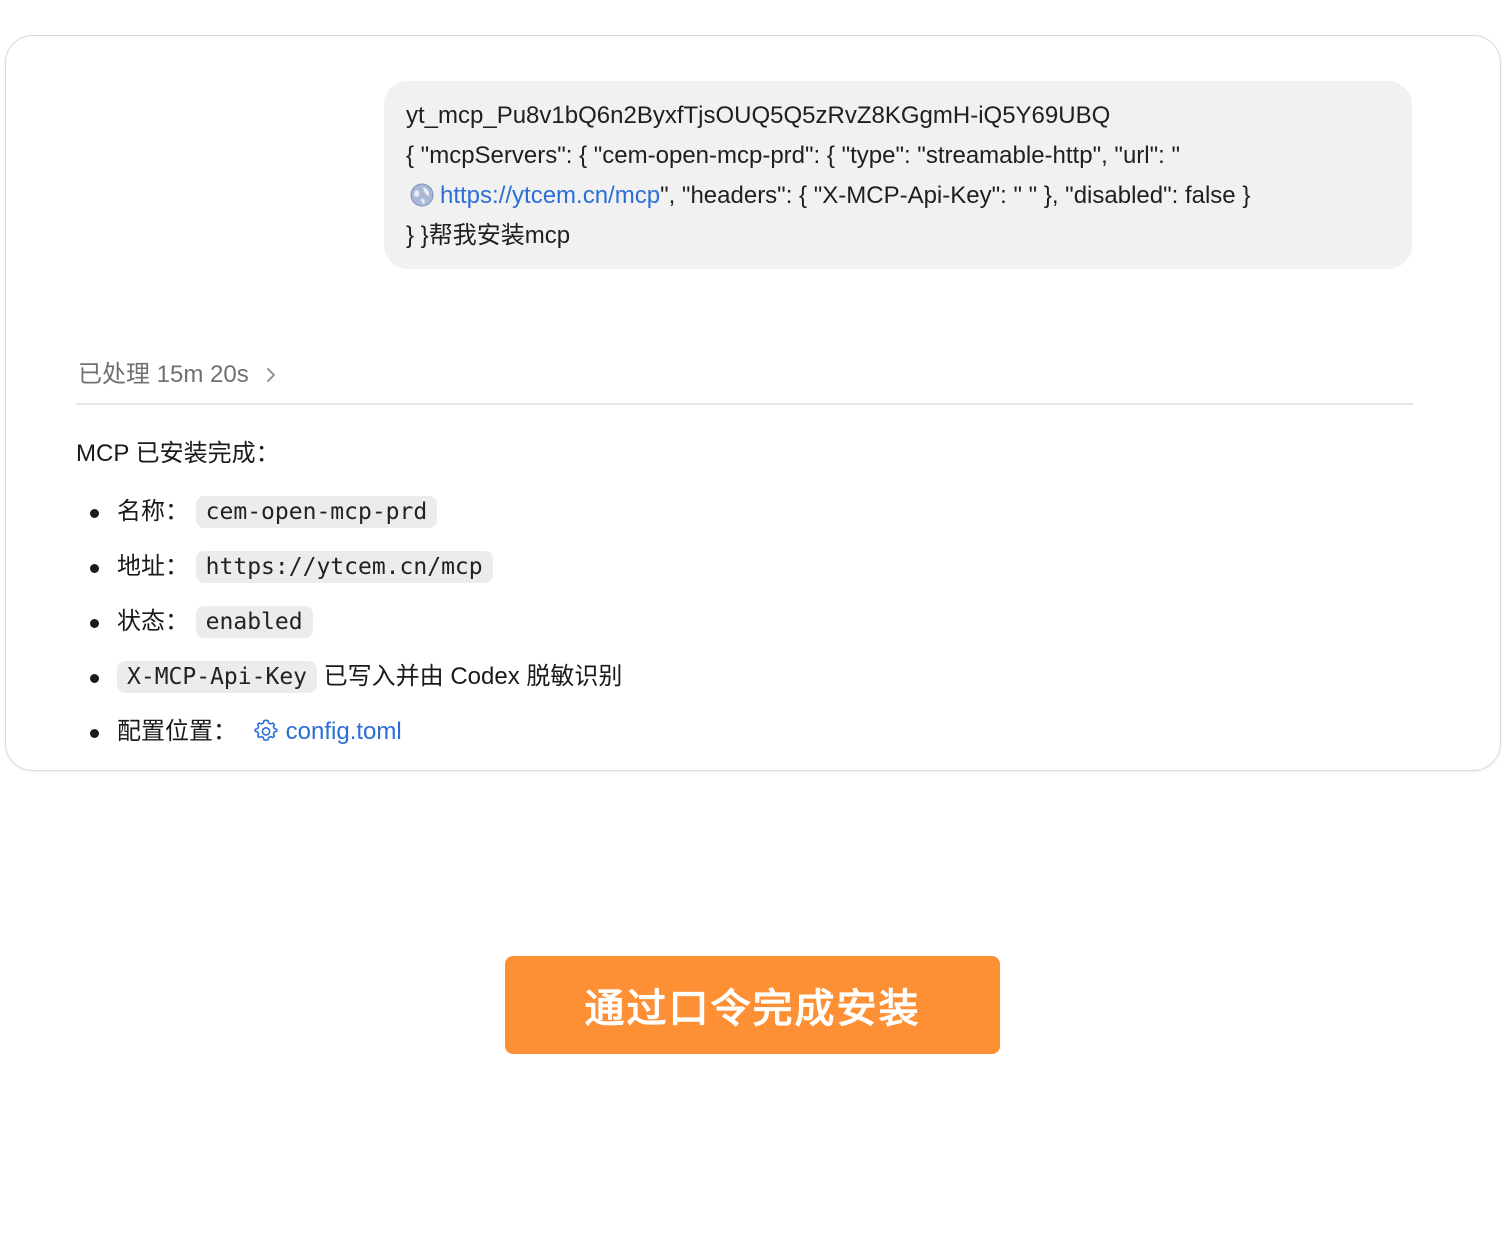  What do you see at coordinates (217, 677) in the screenshot?
I see `api-key-code: X-MCP-Api-Key` at bounding box center [217, 677].